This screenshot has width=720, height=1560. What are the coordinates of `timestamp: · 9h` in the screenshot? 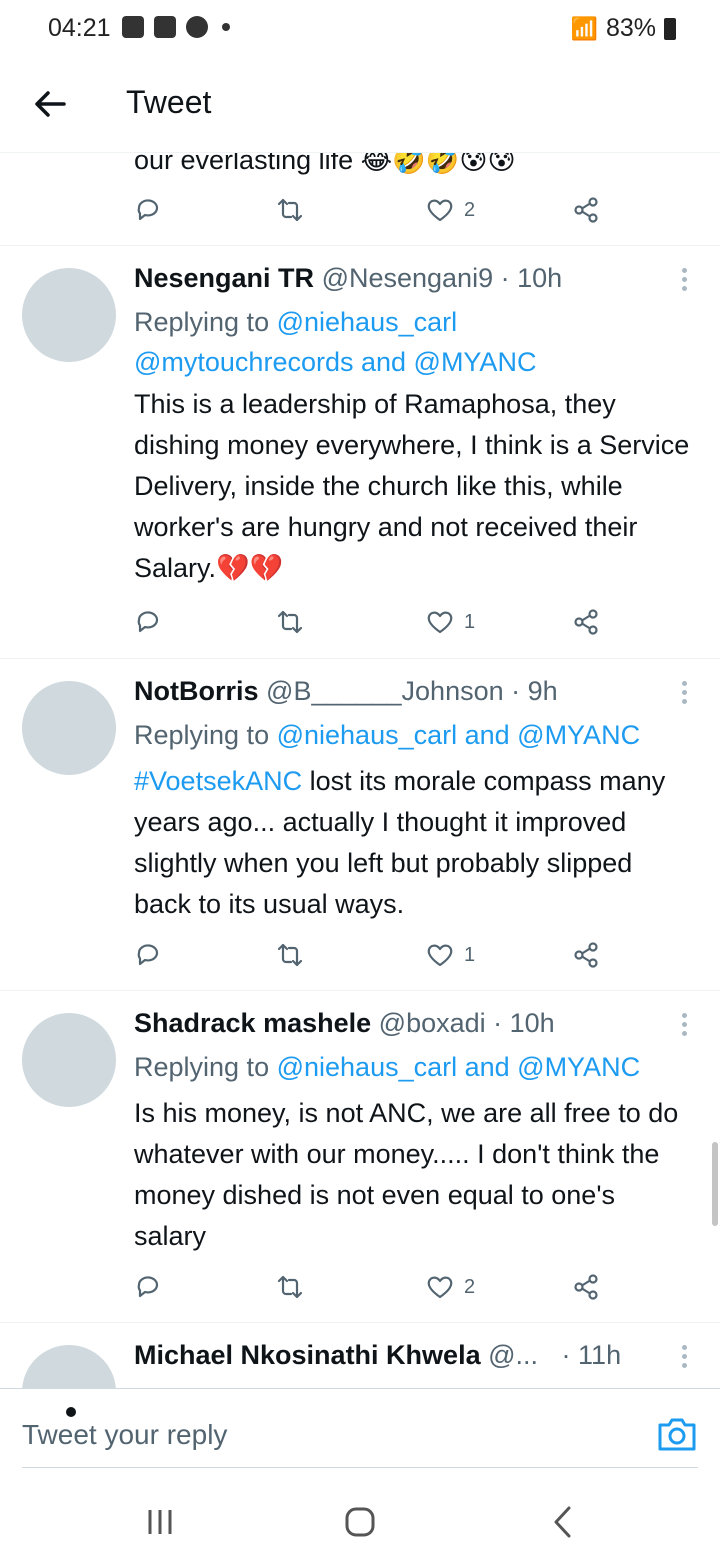 It's located at (534, 691).